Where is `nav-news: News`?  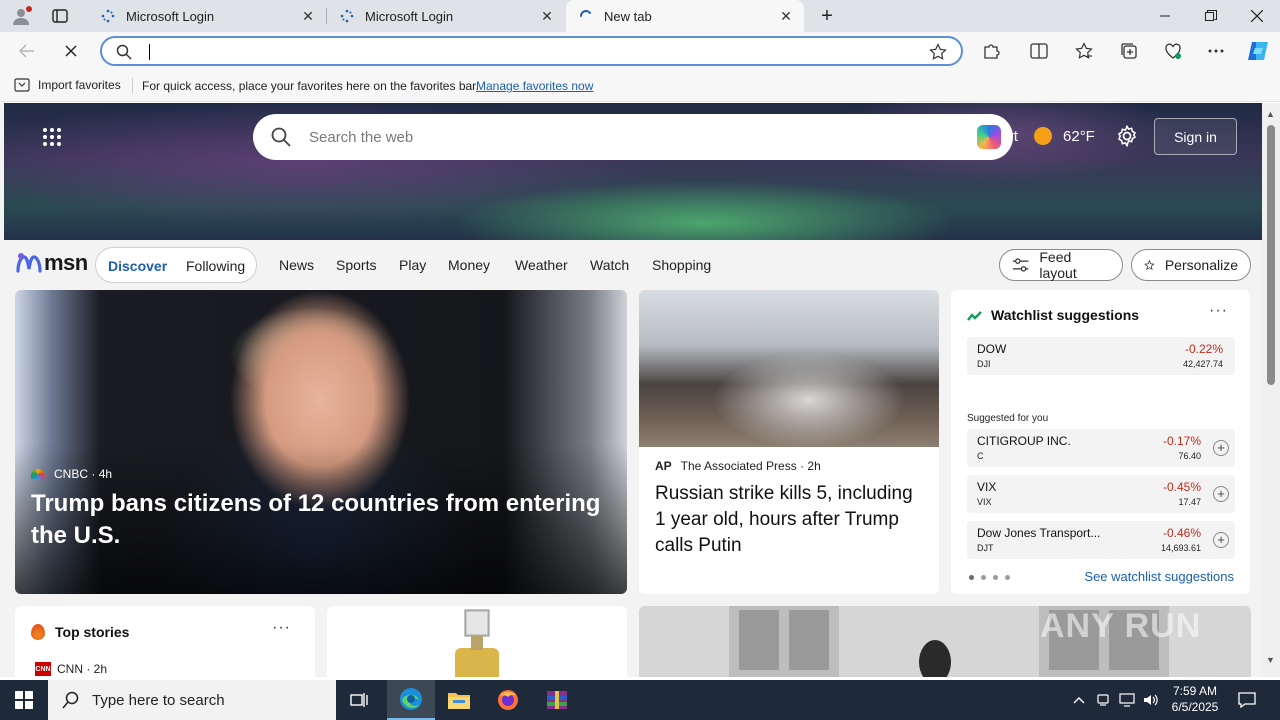 nav-news: News is located at coordinates (296, 265).